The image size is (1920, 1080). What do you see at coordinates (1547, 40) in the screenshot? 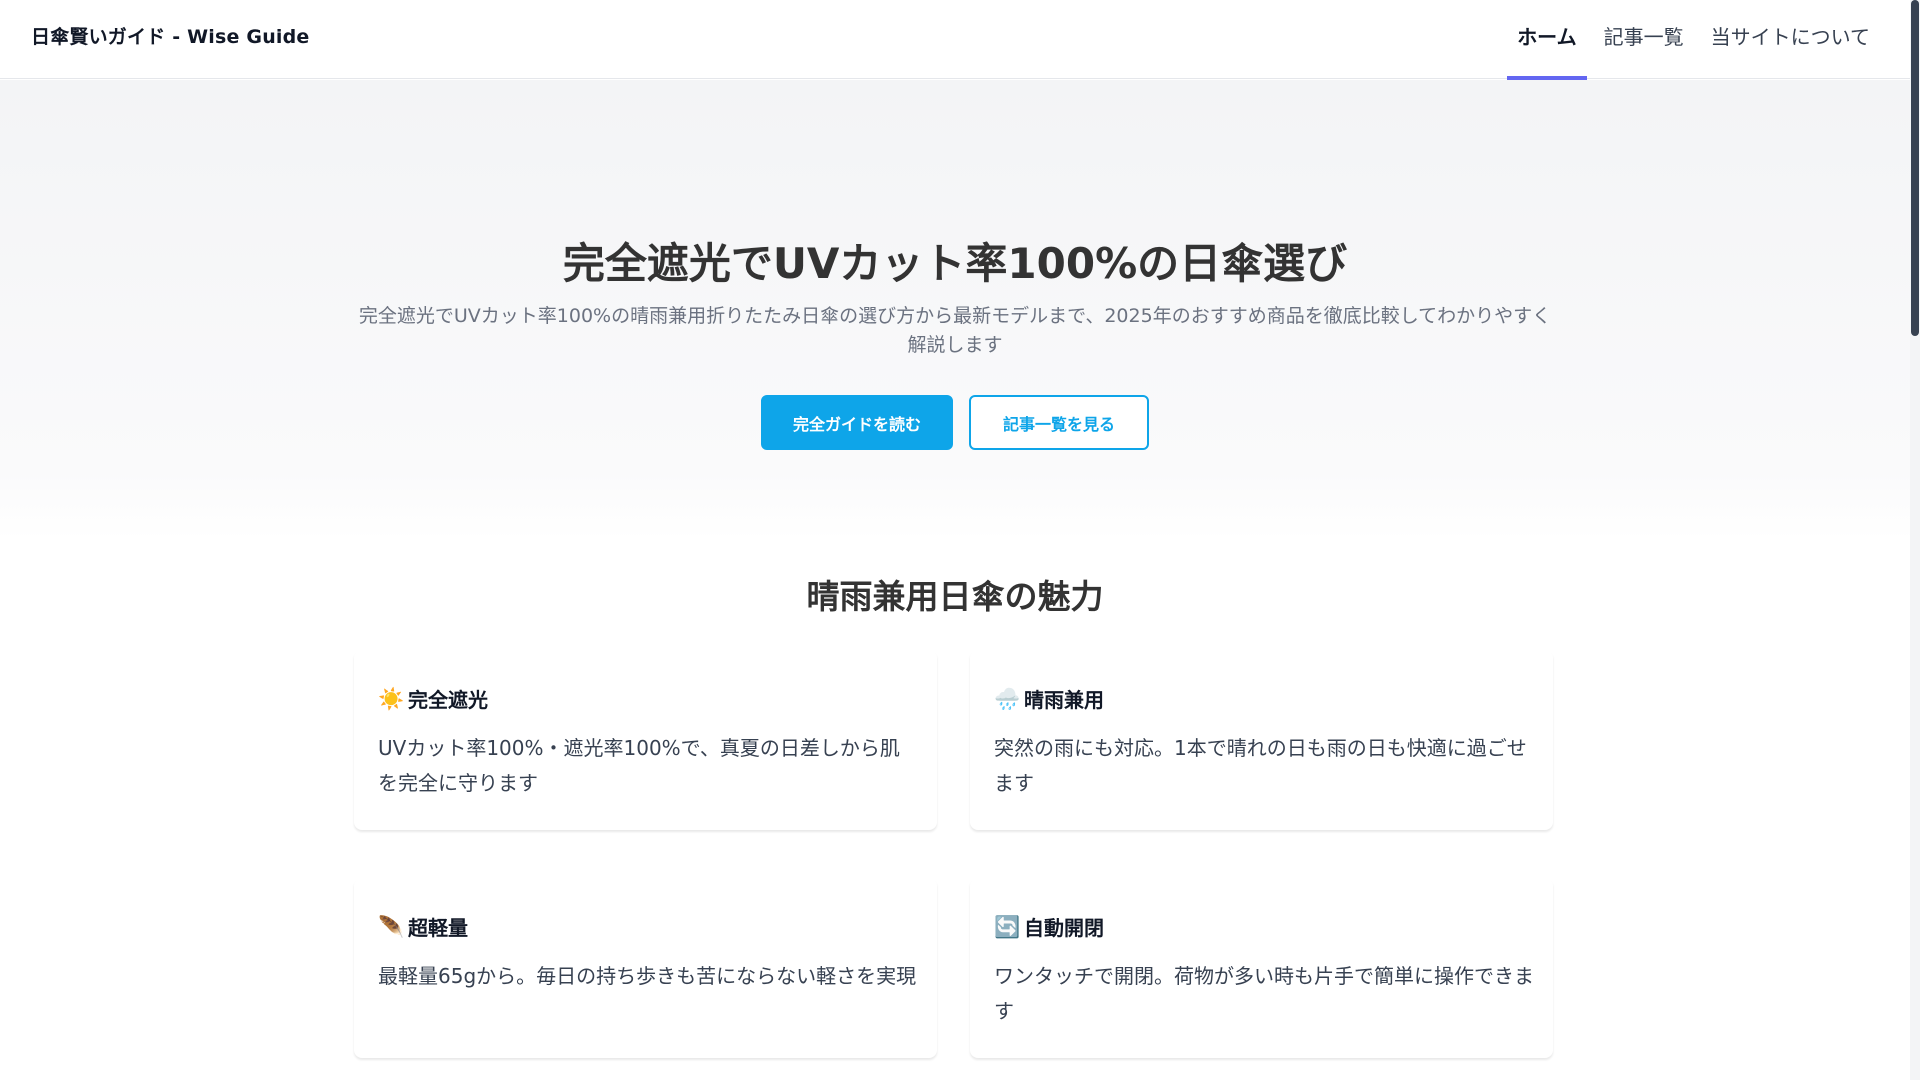
I see `nav-home: ホーム` at bounding box center [1547, 40].